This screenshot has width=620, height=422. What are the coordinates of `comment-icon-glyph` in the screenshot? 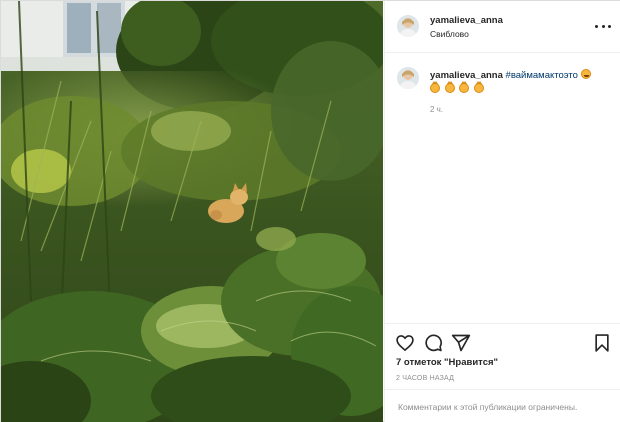 It's located at (434, 343).